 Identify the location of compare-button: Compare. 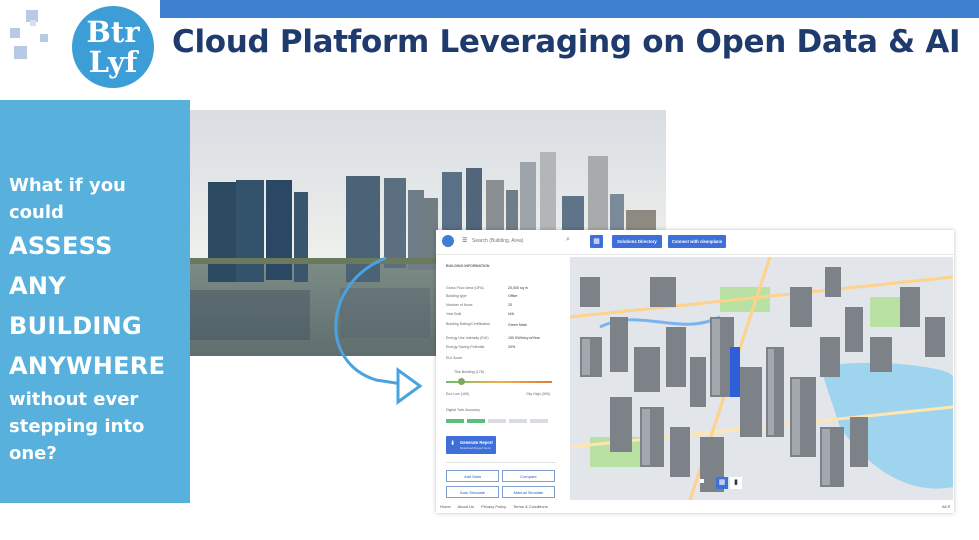
(528, 476).